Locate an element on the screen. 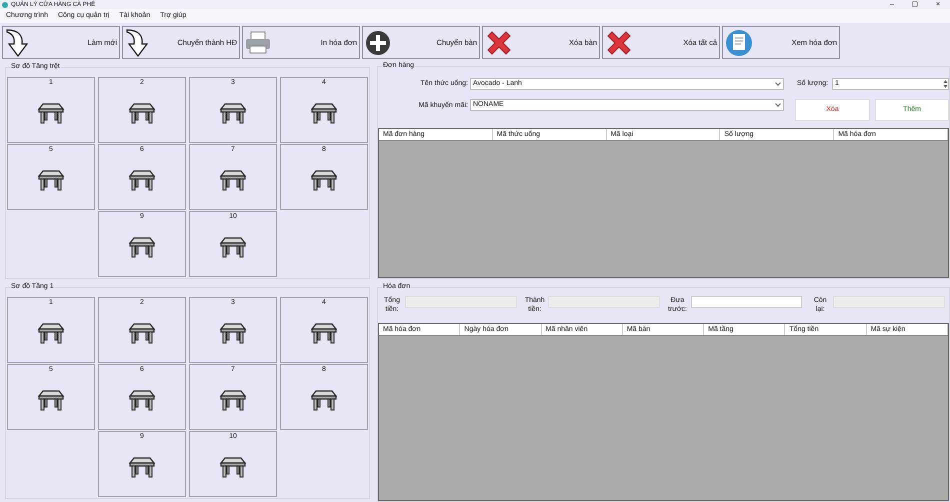 The height and width of the screenshot is (502, 950). app-icon is located at coordinates (5, 5).